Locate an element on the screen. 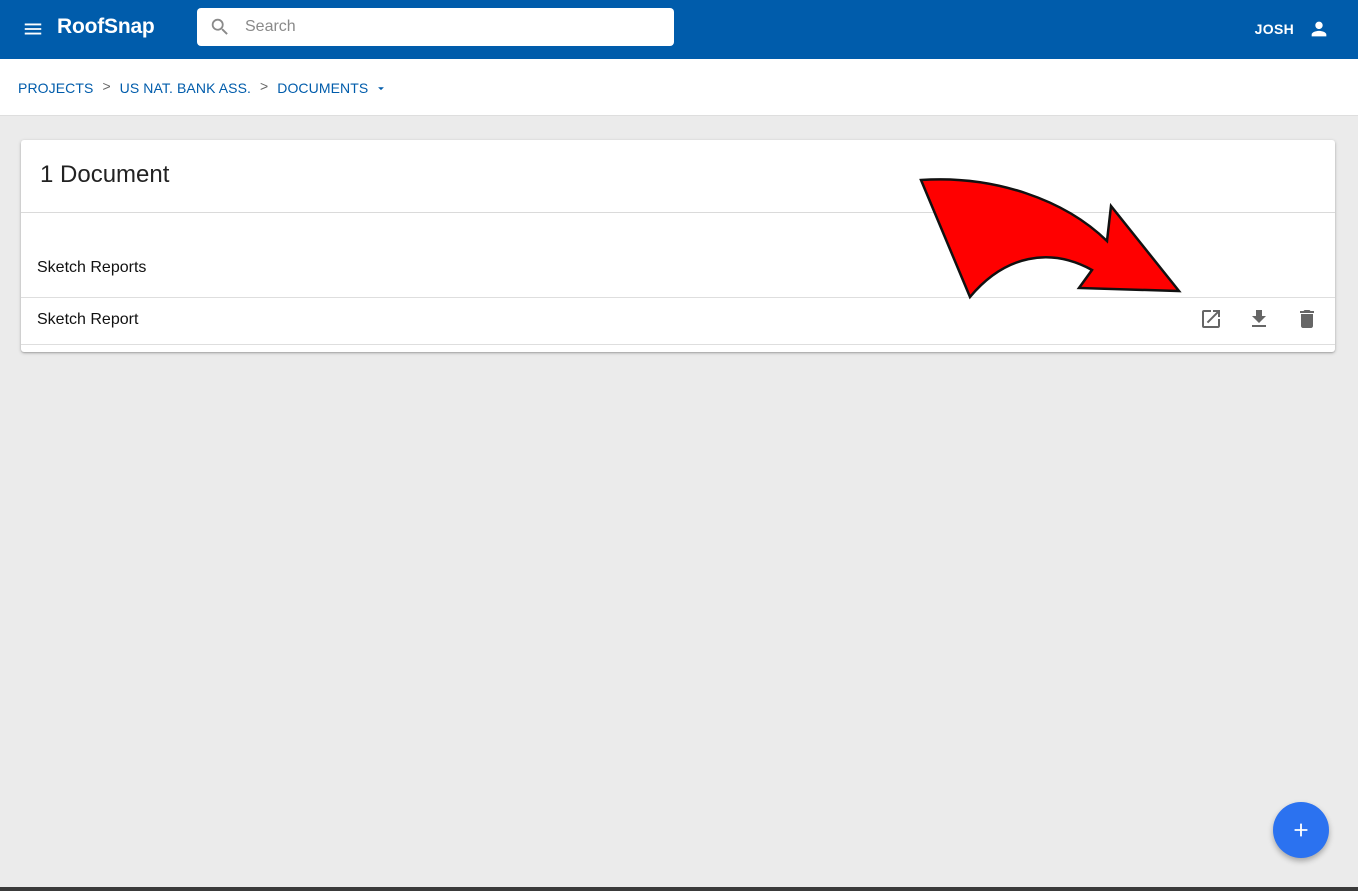  breadcrumb-projects: PROJECTS is located at coordinates (55, 88).